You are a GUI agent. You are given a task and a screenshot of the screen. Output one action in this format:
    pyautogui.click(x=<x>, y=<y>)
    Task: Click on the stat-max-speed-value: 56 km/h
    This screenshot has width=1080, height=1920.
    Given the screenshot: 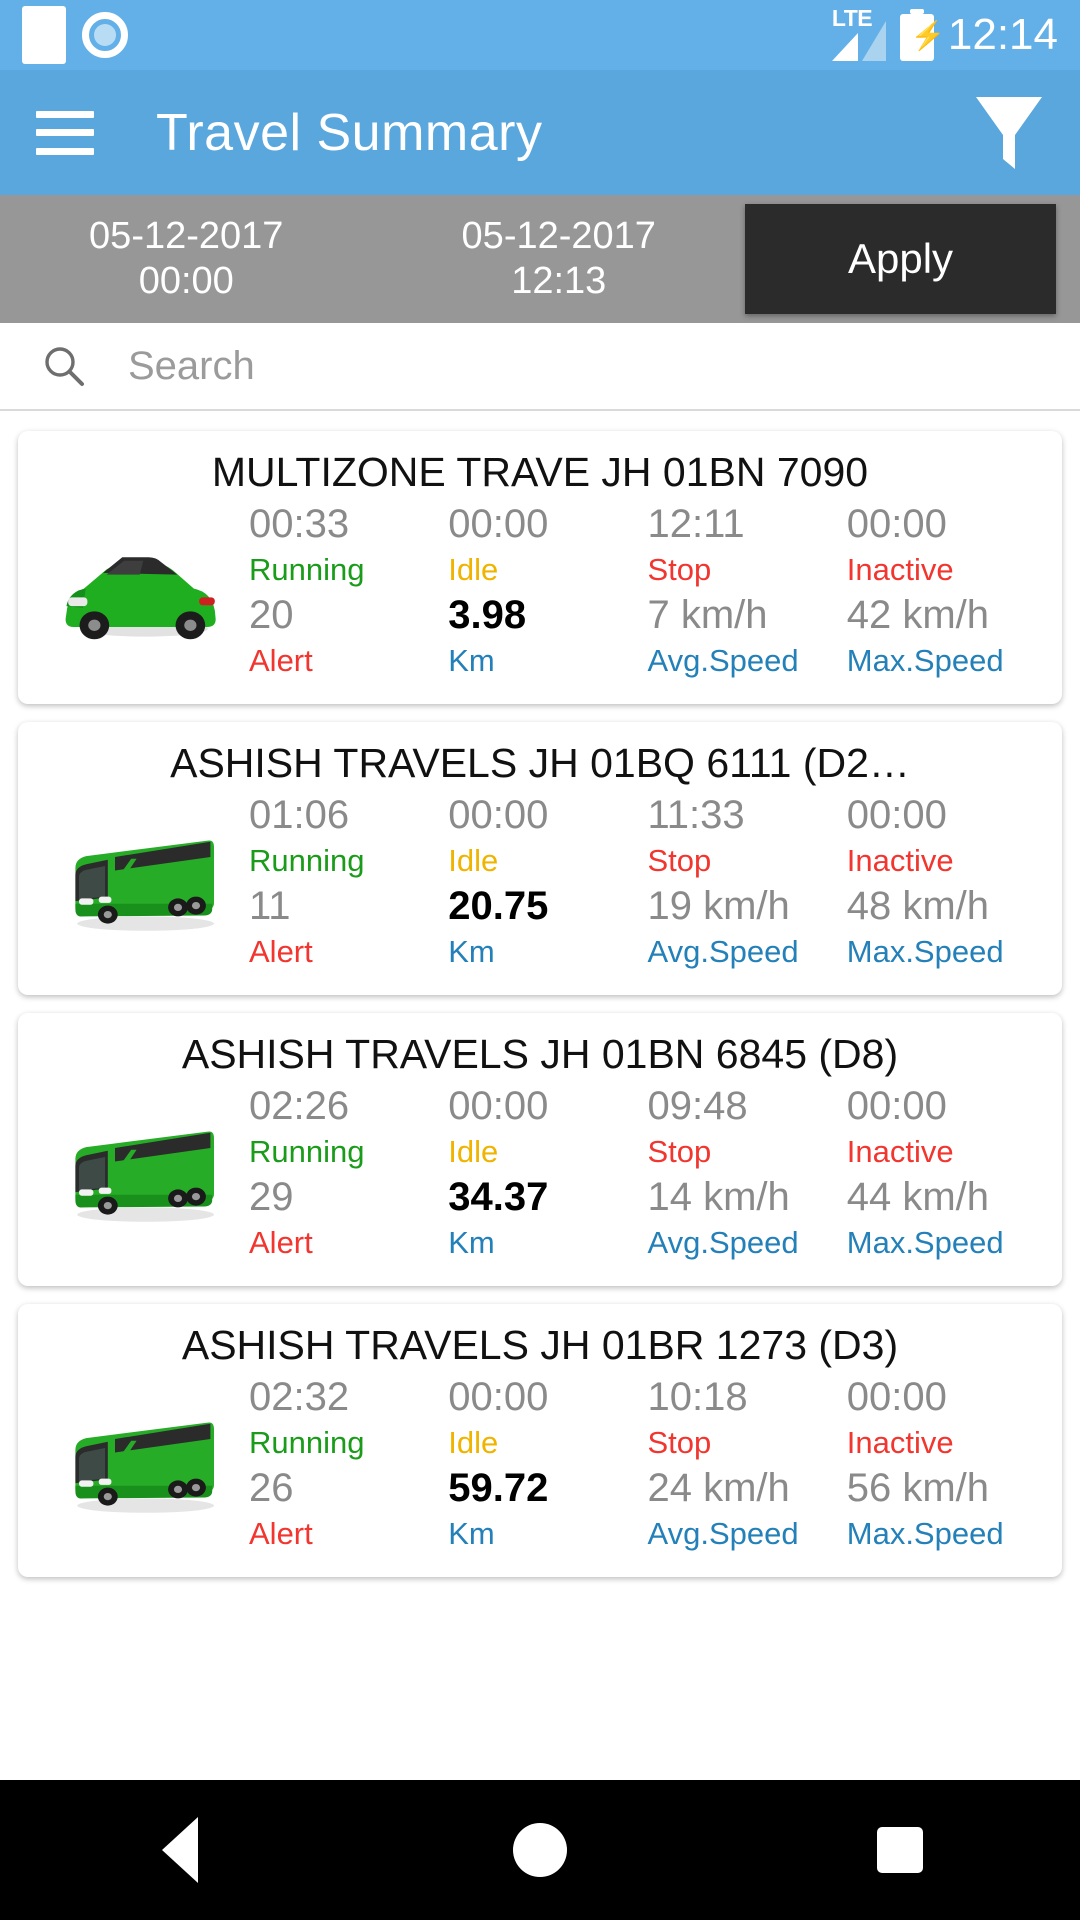 What is the action you would take?
    pyautogui.click(x=918, y=1488)
    